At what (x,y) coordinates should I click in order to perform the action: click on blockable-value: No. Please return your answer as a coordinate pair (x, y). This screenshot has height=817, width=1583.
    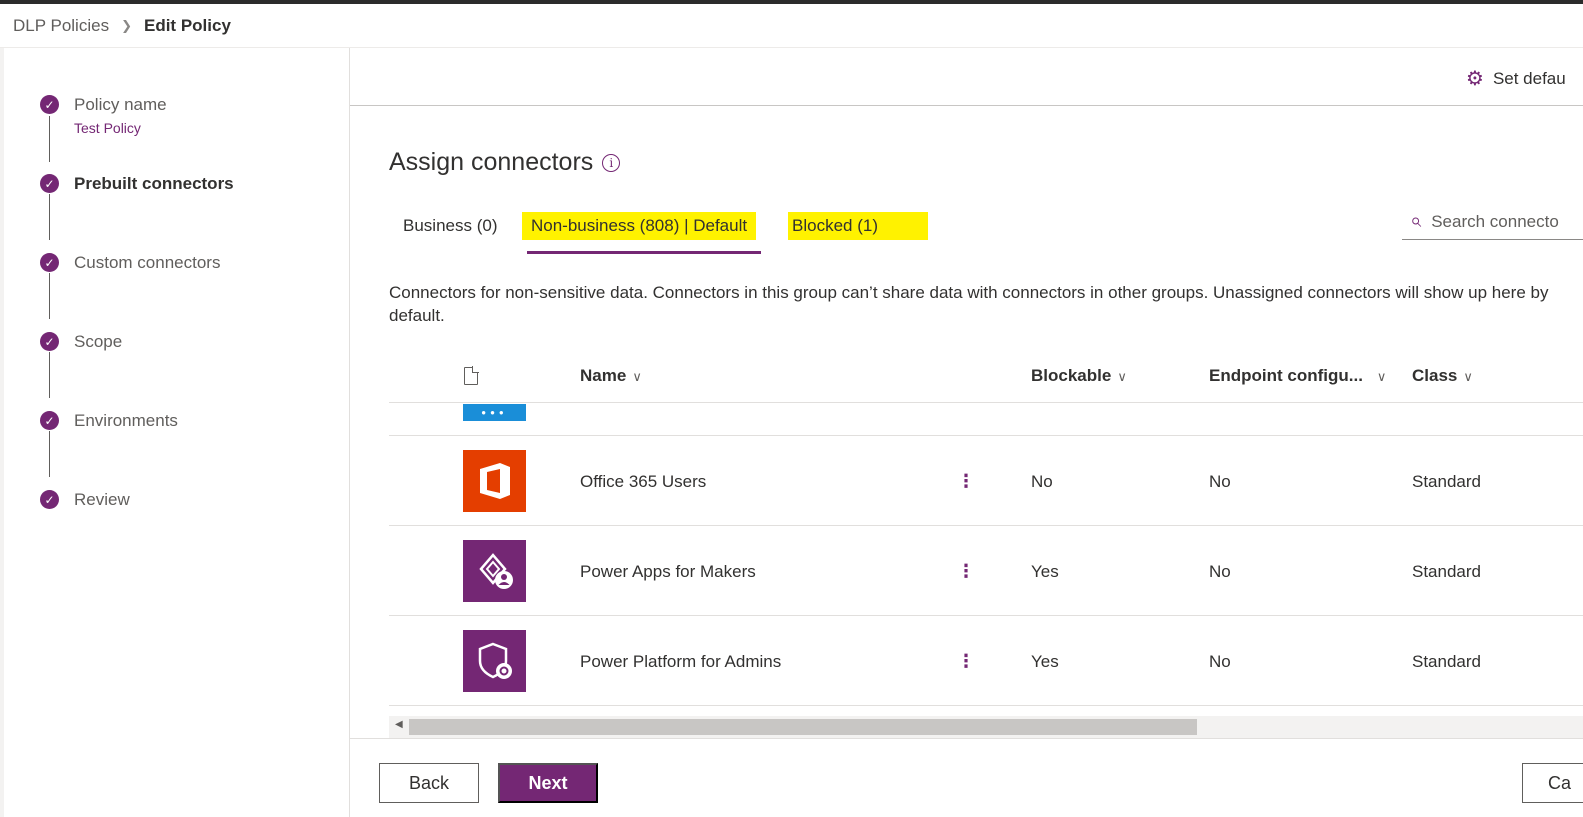
    Looking at the image, I should click on (1042, 481).